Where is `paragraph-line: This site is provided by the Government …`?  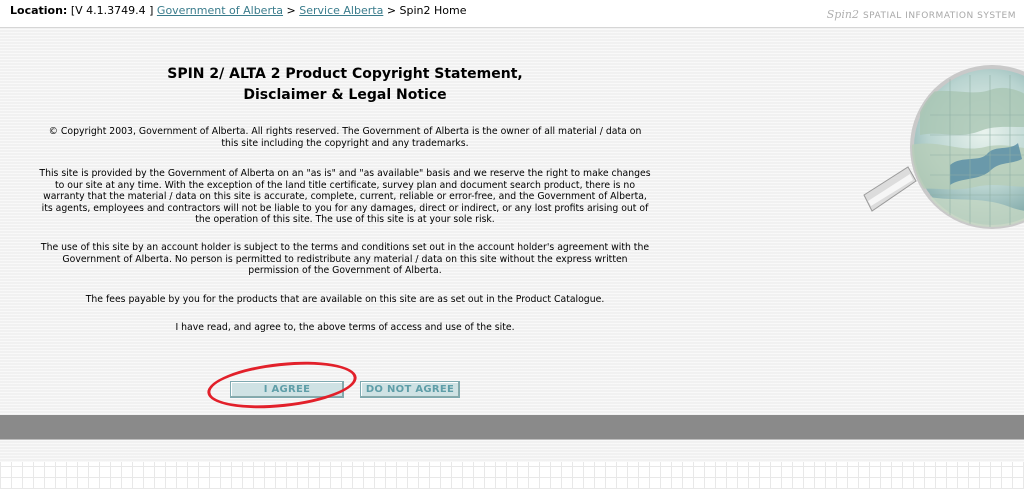 paragraph-line: This site is provided by the Government … is located at coordinates (345, 173).